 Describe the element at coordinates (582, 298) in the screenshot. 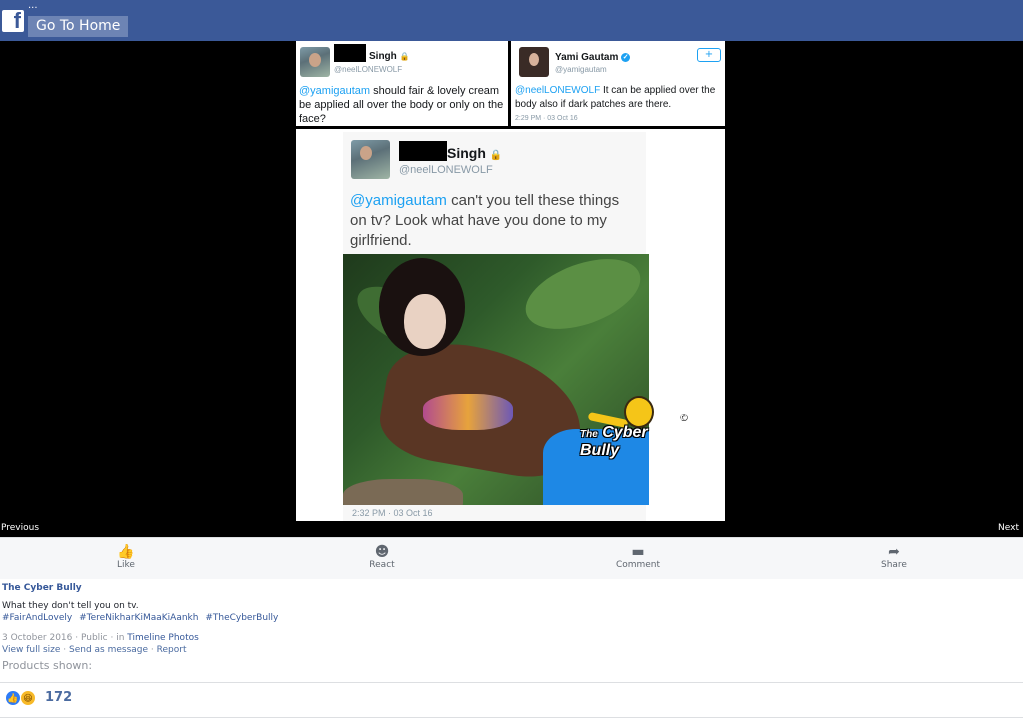

I see `leaf-shape` at that location.